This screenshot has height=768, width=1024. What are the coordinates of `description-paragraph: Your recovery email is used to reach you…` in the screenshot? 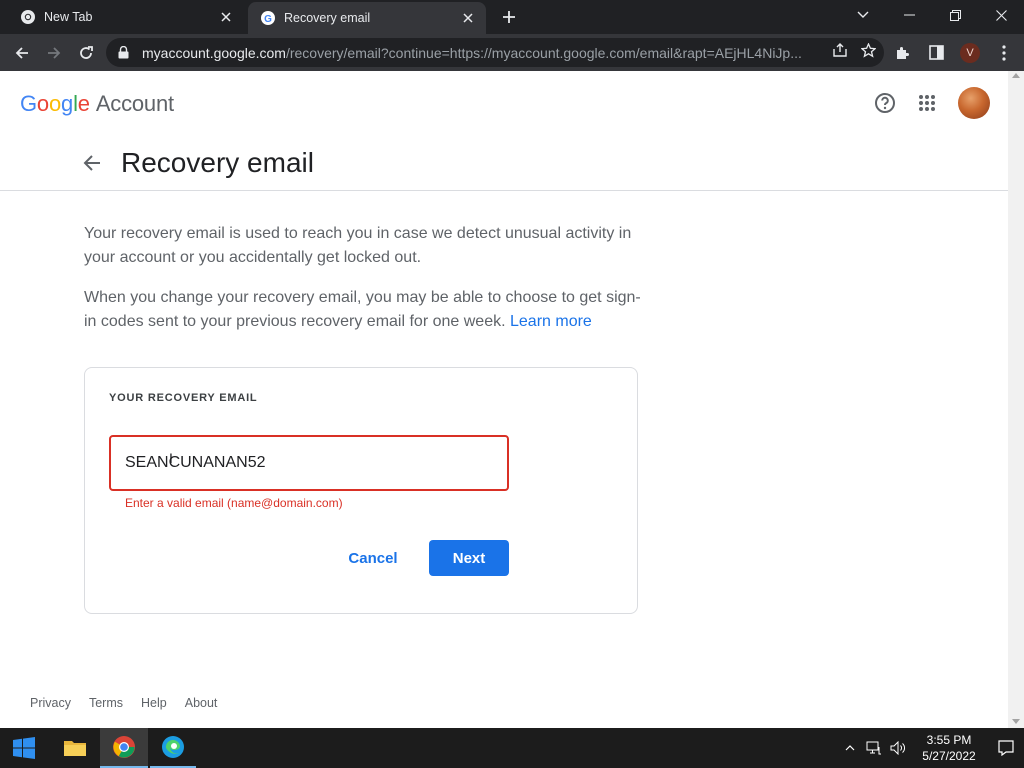 It's located at (358, 245).